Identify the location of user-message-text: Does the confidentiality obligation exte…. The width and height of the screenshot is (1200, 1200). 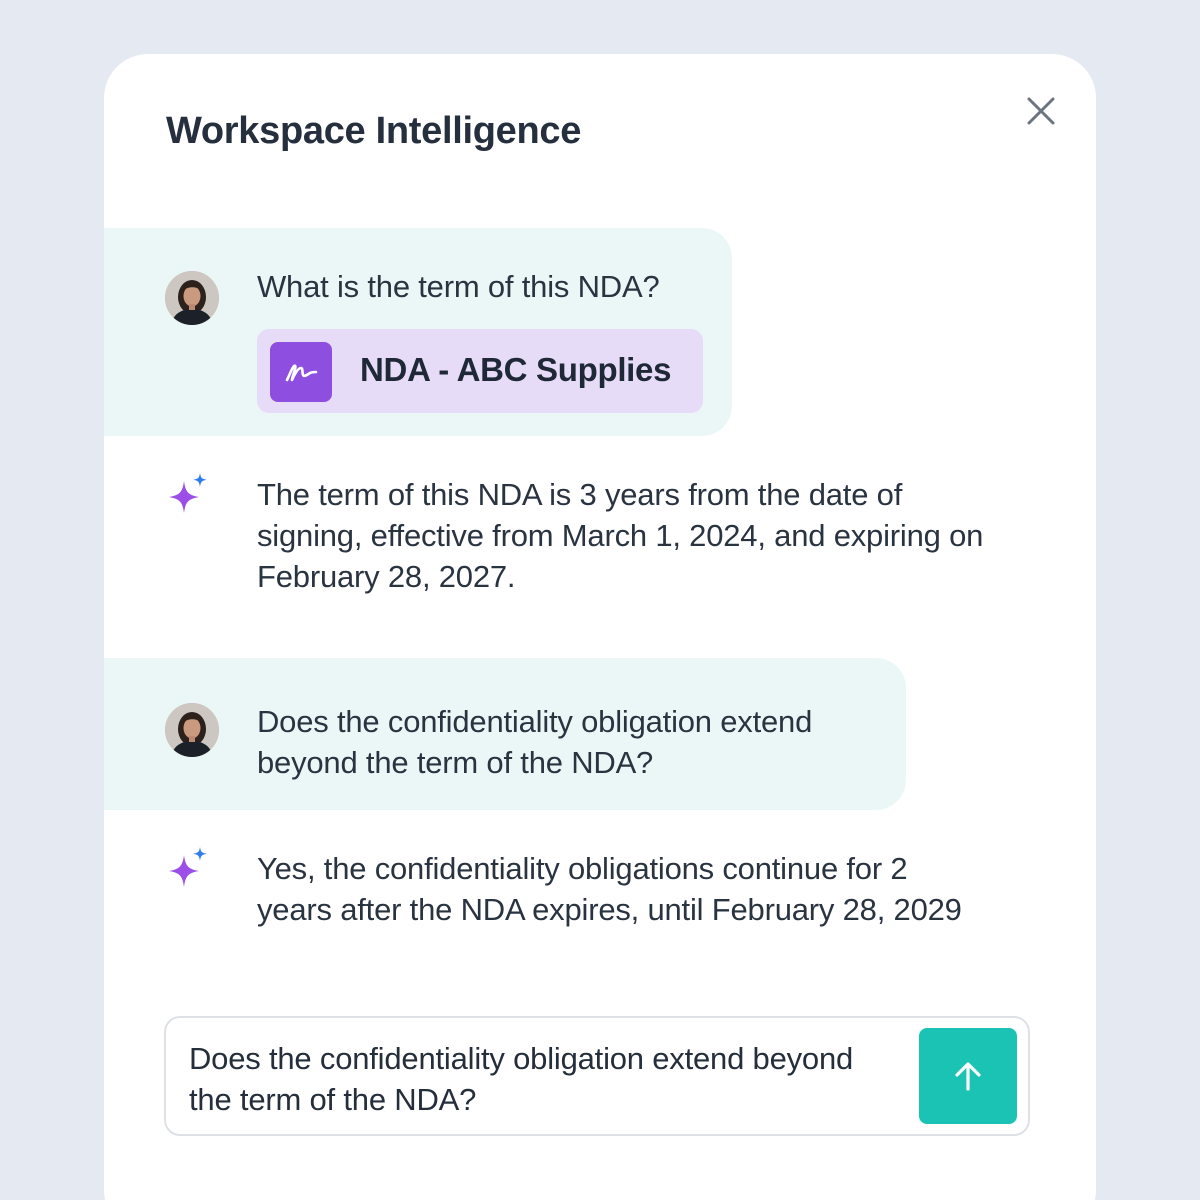
(535, 742).